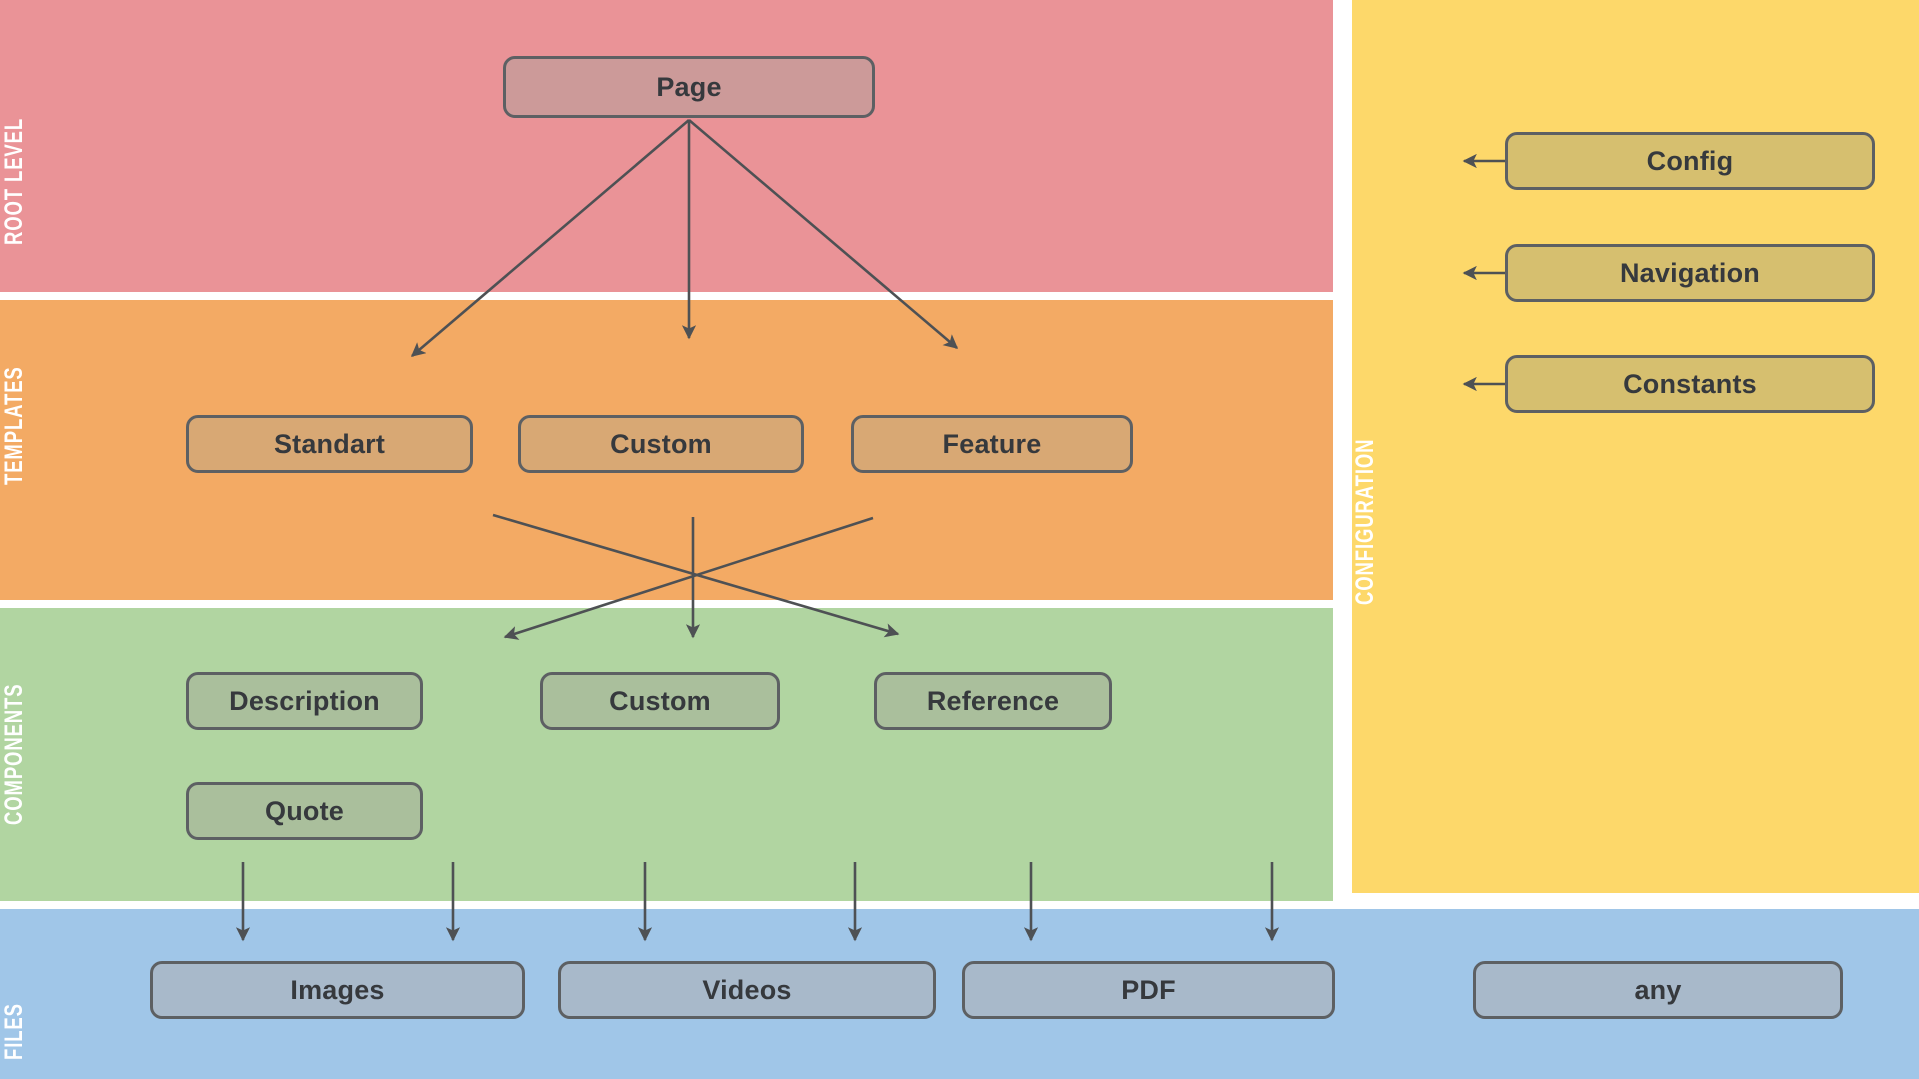 Image resolution: width=1919 pixels, height=1079 pixels. What do you see at coordinates (1690, 161) in the screenshot?
I see `node-config: Config` at bounding box center [1690, 161].